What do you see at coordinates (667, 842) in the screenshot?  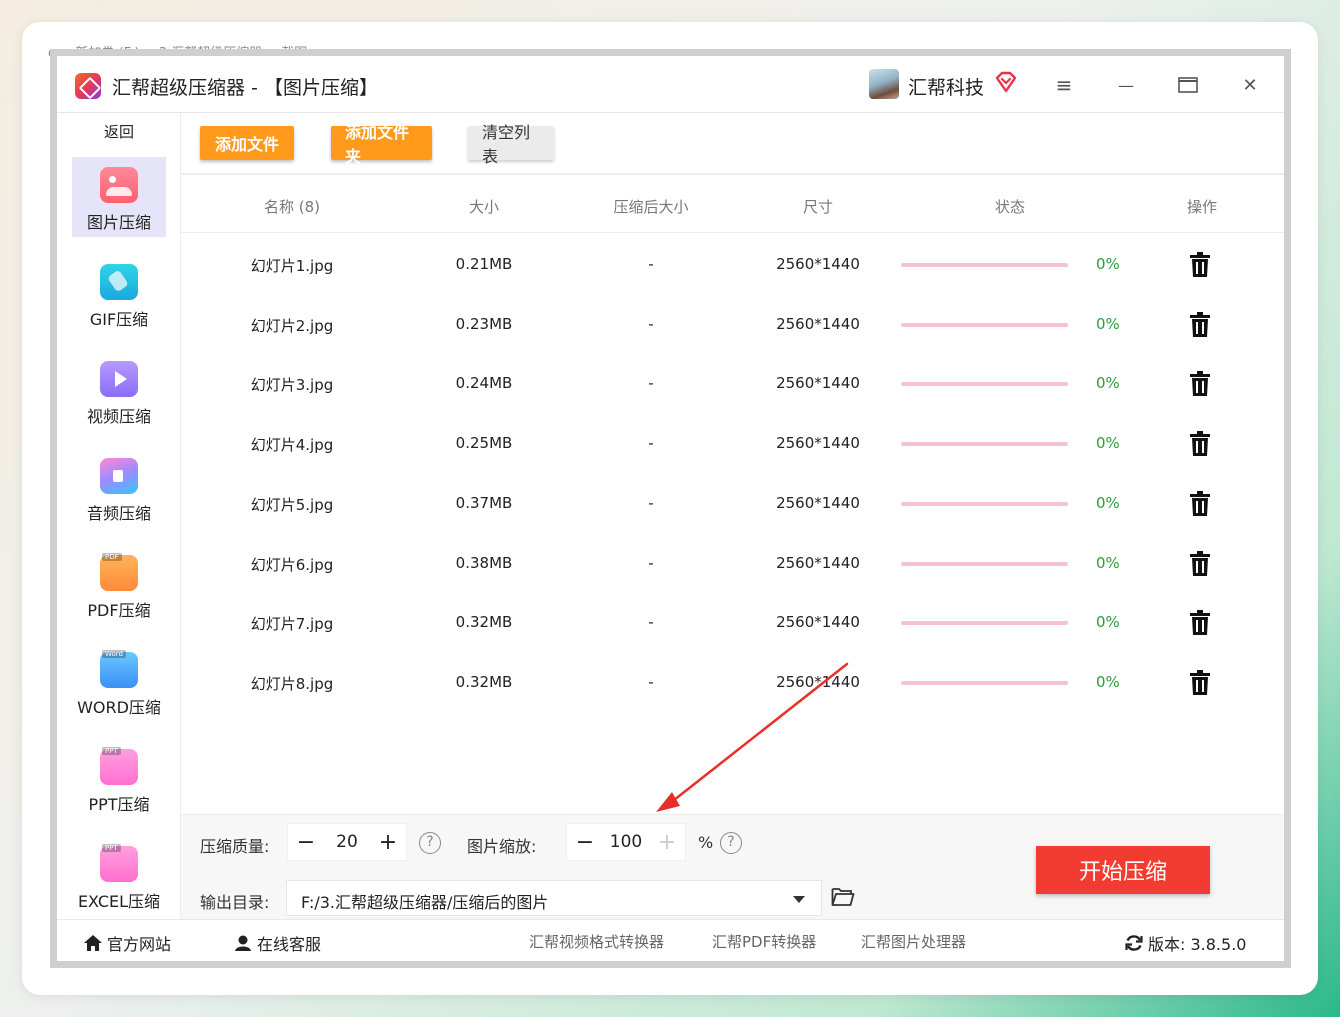 I see `scale-increase-button: +` at bounding box center [667, 842].